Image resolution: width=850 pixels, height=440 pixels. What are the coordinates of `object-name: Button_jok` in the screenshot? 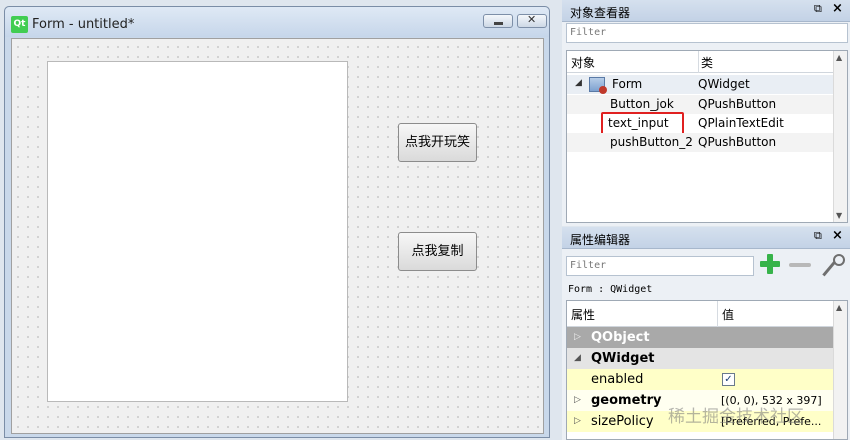 It's located at (642, 104).